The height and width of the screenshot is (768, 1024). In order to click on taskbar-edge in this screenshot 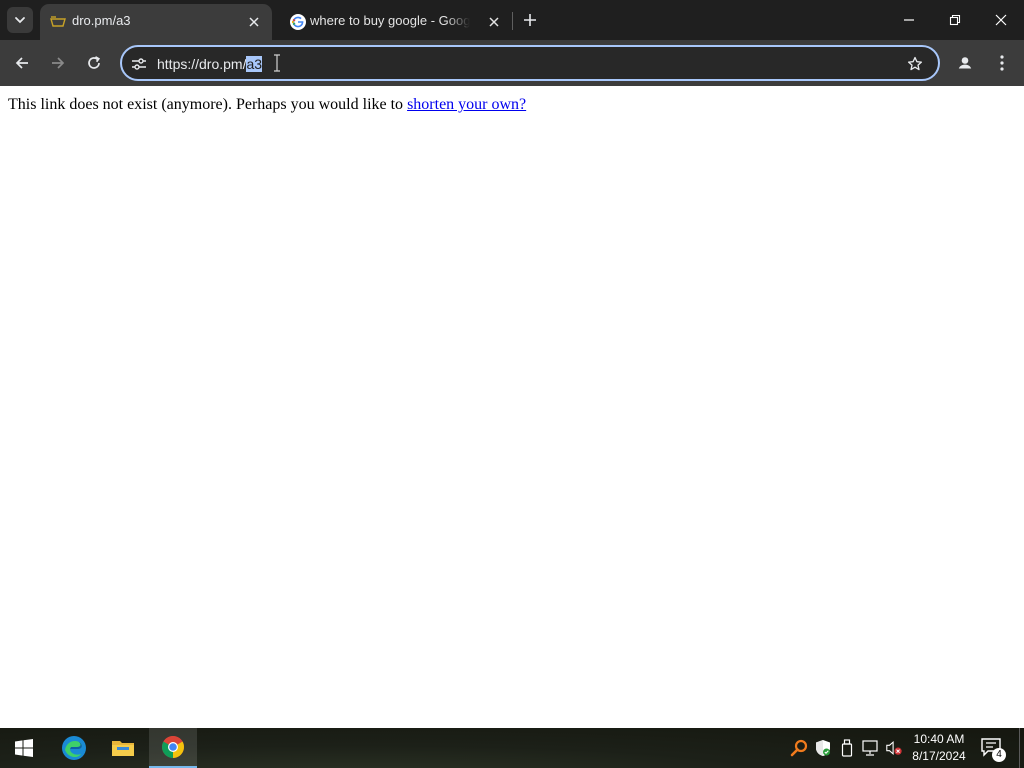, I will do `click(74, 748)`.